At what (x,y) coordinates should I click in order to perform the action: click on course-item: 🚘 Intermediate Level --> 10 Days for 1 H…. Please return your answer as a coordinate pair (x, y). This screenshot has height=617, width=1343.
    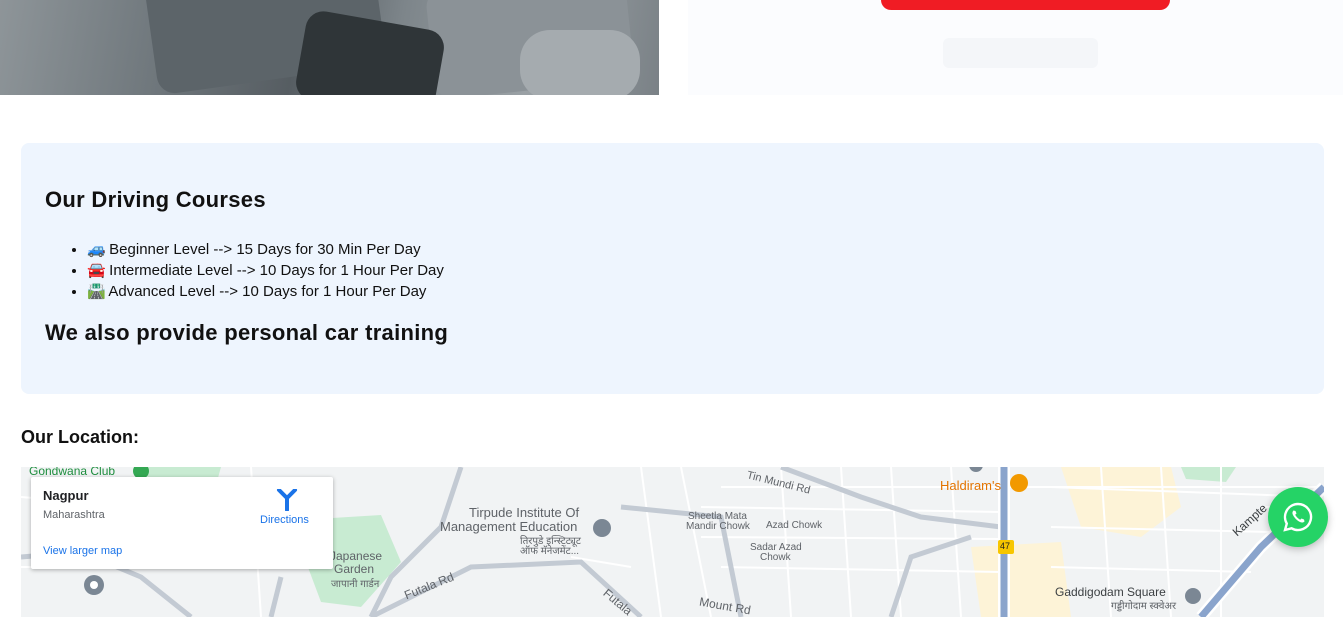
    Looking at the image, I should click on (265, 270).